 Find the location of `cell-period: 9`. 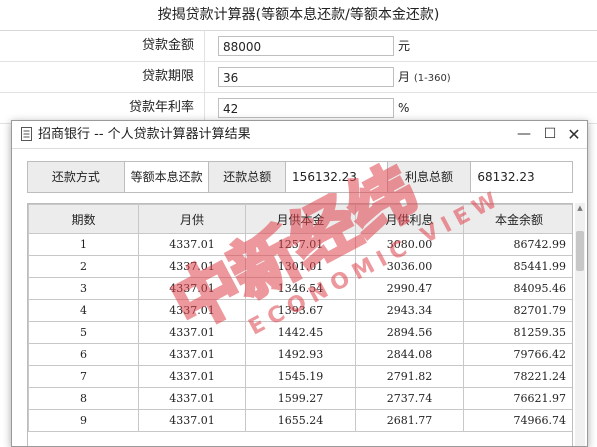

cell-period: 9 is located at coordinates (83, 420).